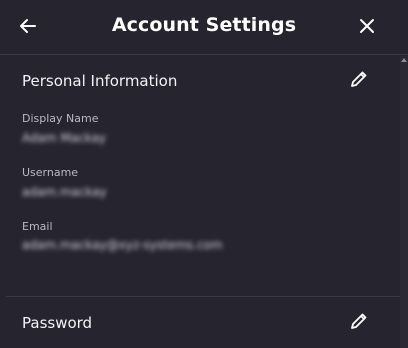 The image size is (408, 348). What do you see at coordinates (57, 323) in the screenshot?
I see `password-title: Password` at bounding box center [57, 323].